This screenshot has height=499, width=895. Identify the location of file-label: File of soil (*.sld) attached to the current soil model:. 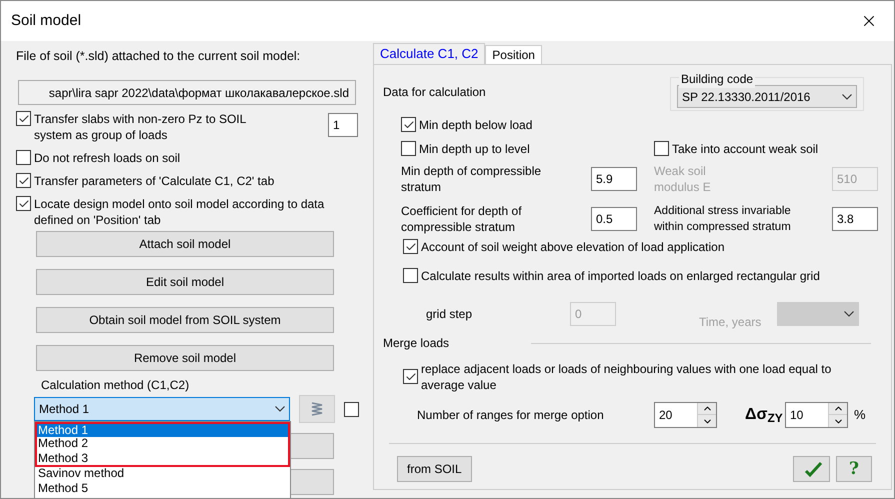
(159, 55).